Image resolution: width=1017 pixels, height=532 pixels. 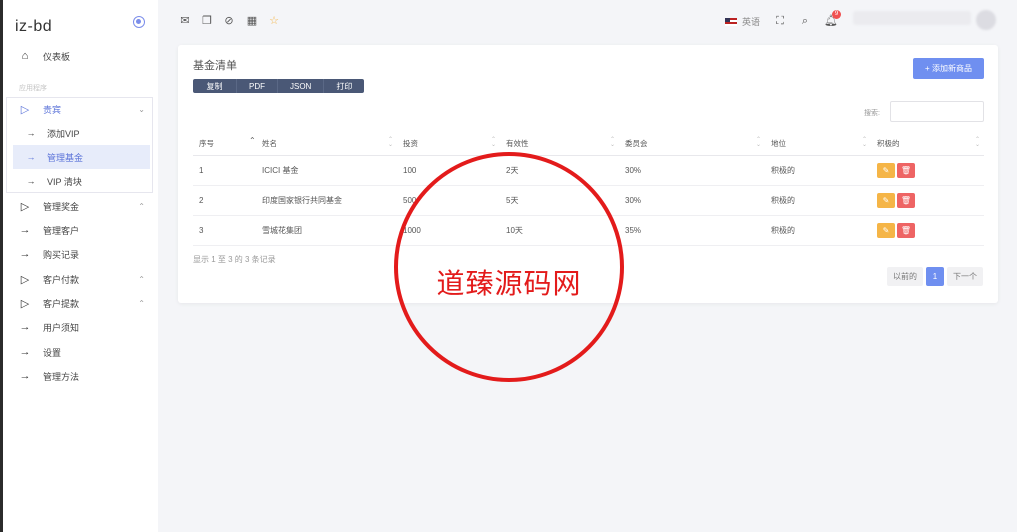 I want to click on sidebar-item-label: 客户付款, so click(x=61, y=279).